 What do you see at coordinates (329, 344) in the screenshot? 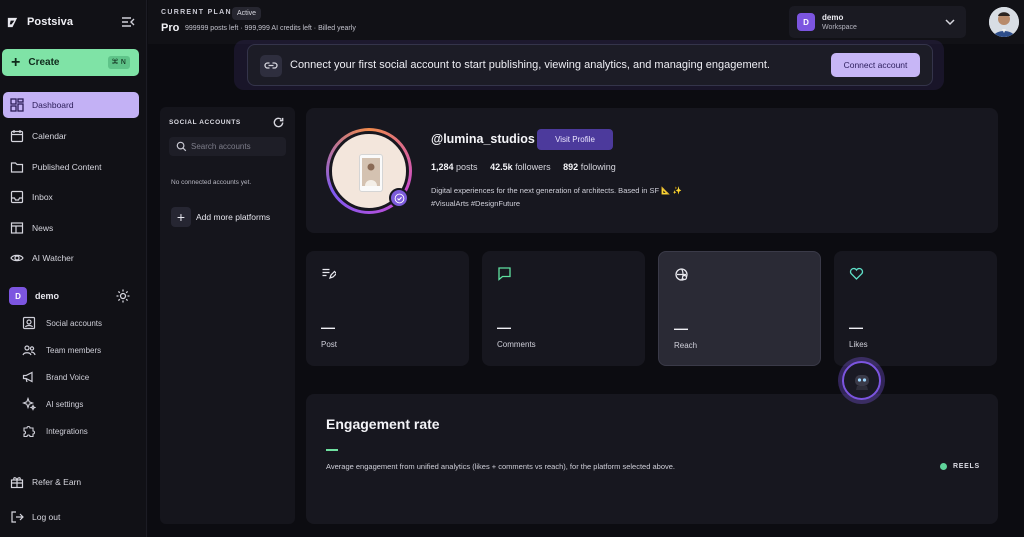
I see `metric-label: Post` at bounding box center [329, 344].